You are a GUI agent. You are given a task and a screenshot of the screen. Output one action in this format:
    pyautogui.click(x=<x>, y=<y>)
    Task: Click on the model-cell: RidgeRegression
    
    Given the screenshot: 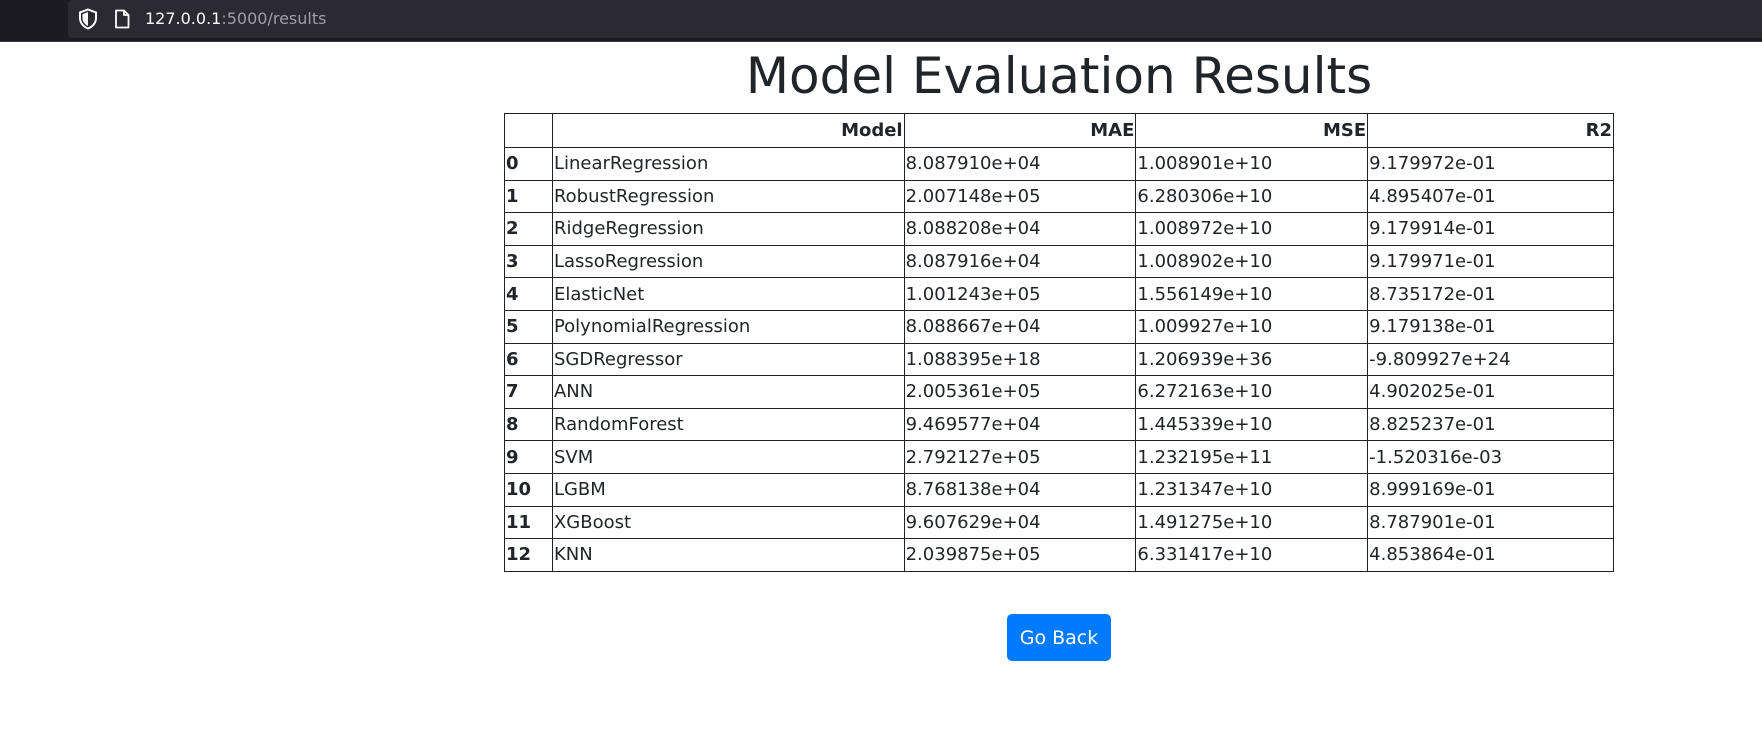 What is the action you would take?
    pyautogui.click(x=728, y=229)
    